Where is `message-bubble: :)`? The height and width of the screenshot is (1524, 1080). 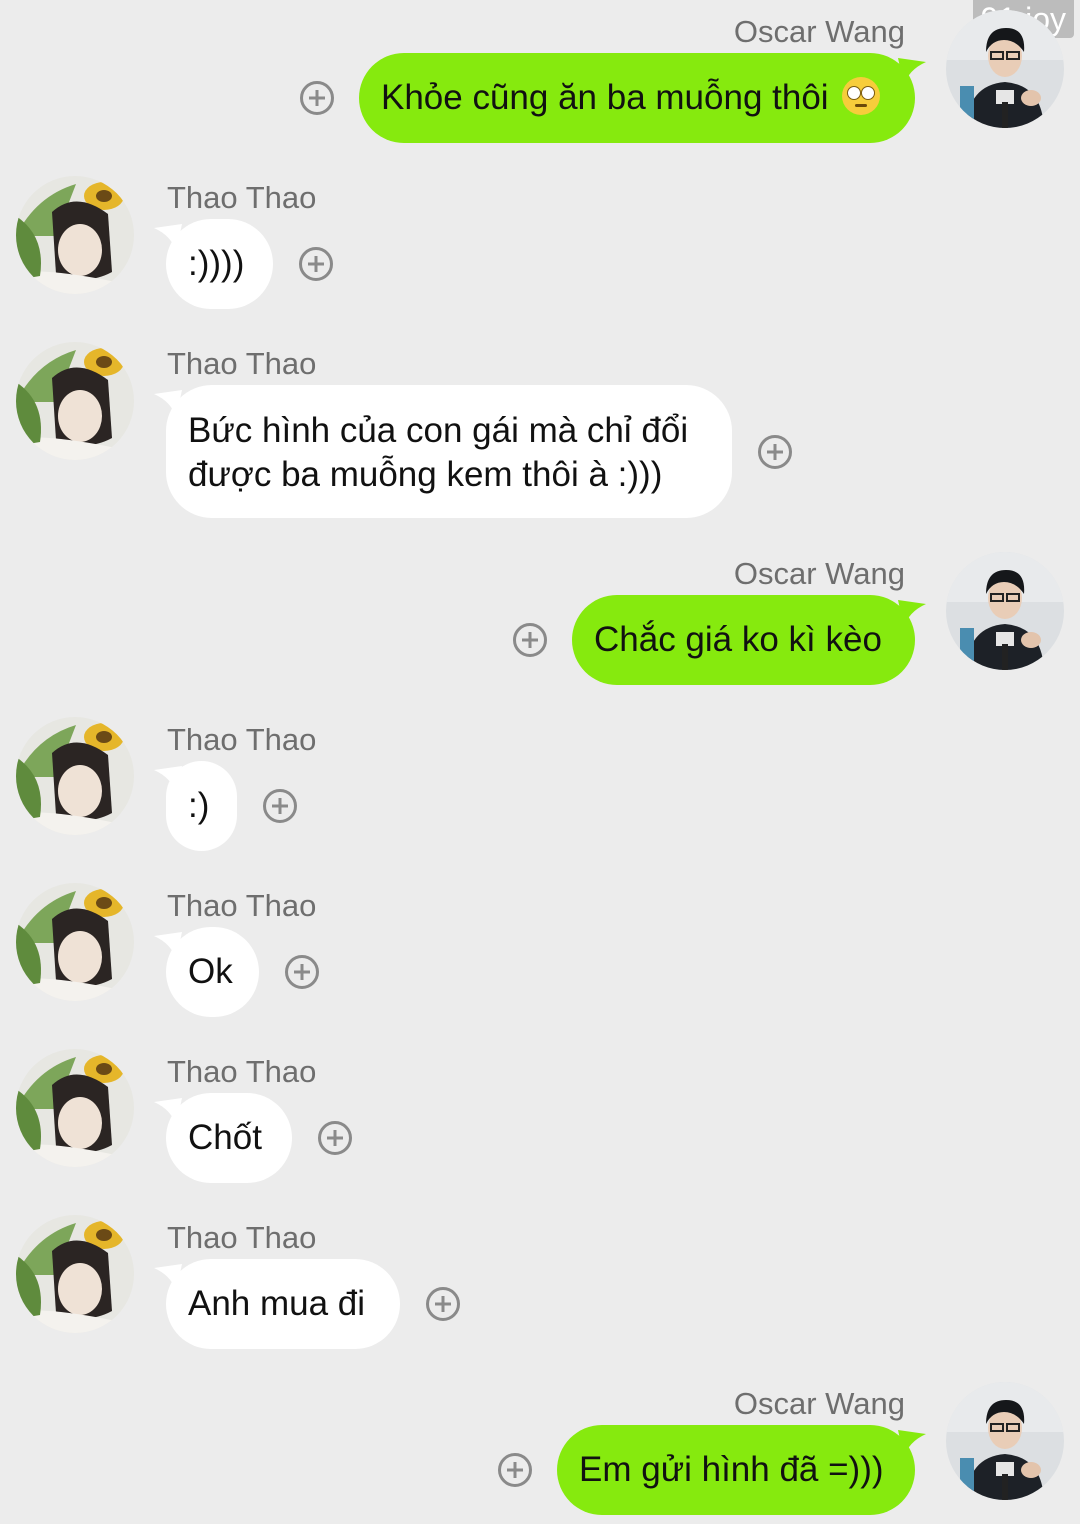
message-bubble: :) is located at coordinates (201, 806).